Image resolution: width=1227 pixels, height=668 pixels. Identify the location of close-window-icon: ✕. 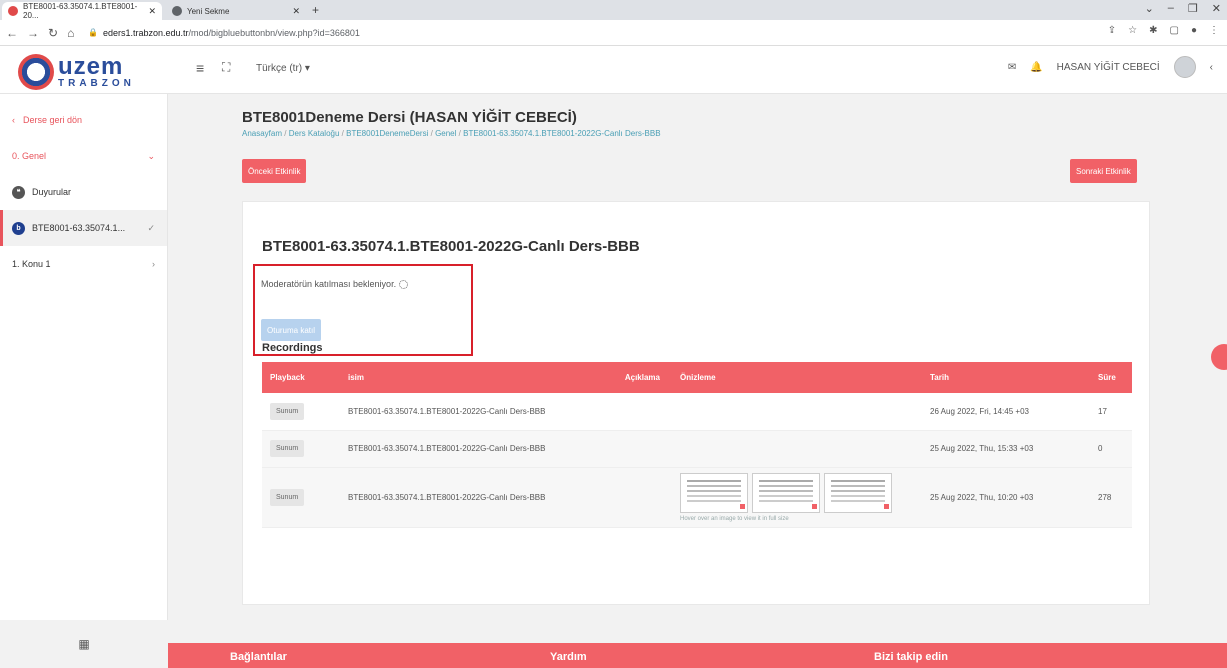
(1216, 8).